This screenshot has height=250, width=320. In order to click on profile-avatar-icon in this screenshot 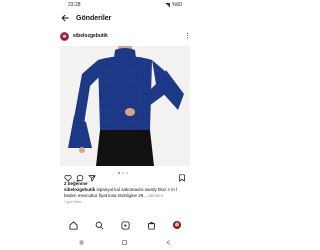, I will do `click(177, 225)`.